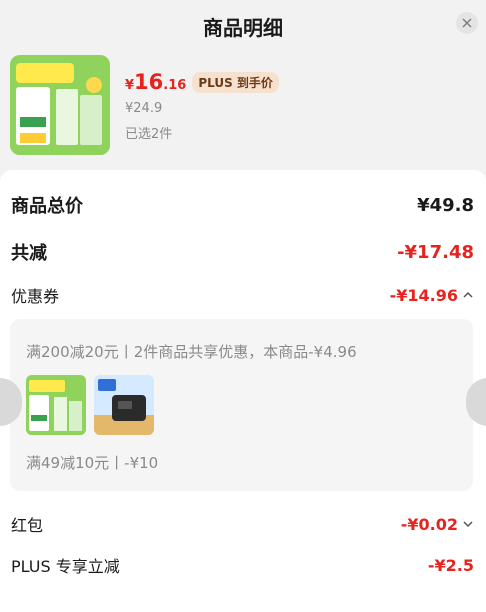 This screenshot has height=612, width=486. What do you see at coordinates (242, 565) in the screenshot?
I see `plus-discount-row: PLUS 专享立减 -¥2.5` at bounding box center [242, 565].